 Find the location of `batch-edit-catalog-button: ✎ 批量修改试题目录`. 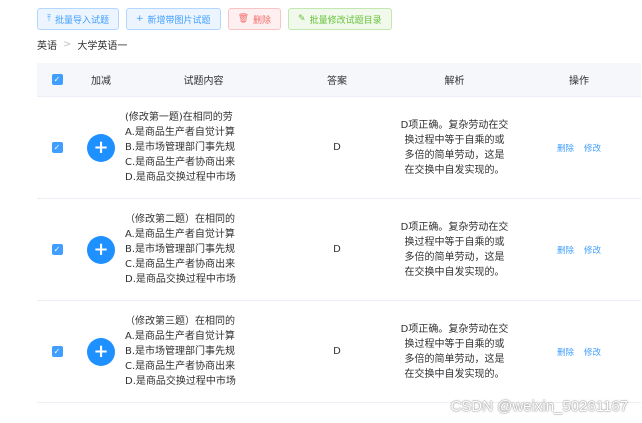

batch-edit-catalog-button: ✎ 批量修改试题目录 is located at coordinates (340, 19).